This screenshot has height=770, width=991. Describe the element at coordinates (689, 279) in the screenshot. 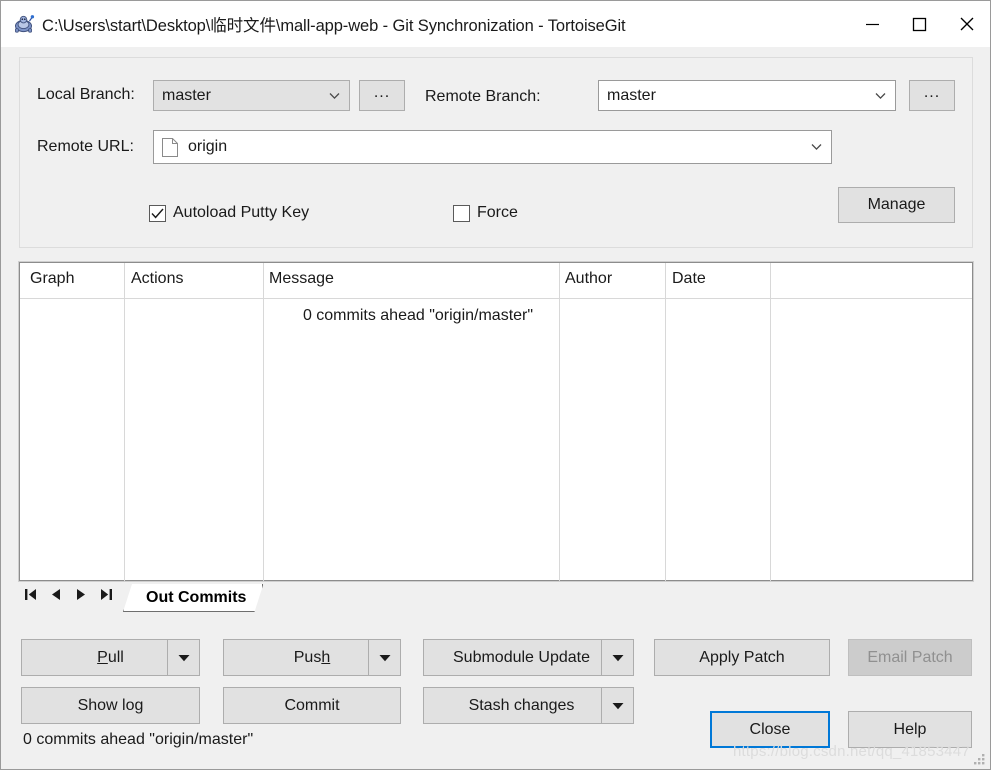

I see `column-header-date: Date` at that location.